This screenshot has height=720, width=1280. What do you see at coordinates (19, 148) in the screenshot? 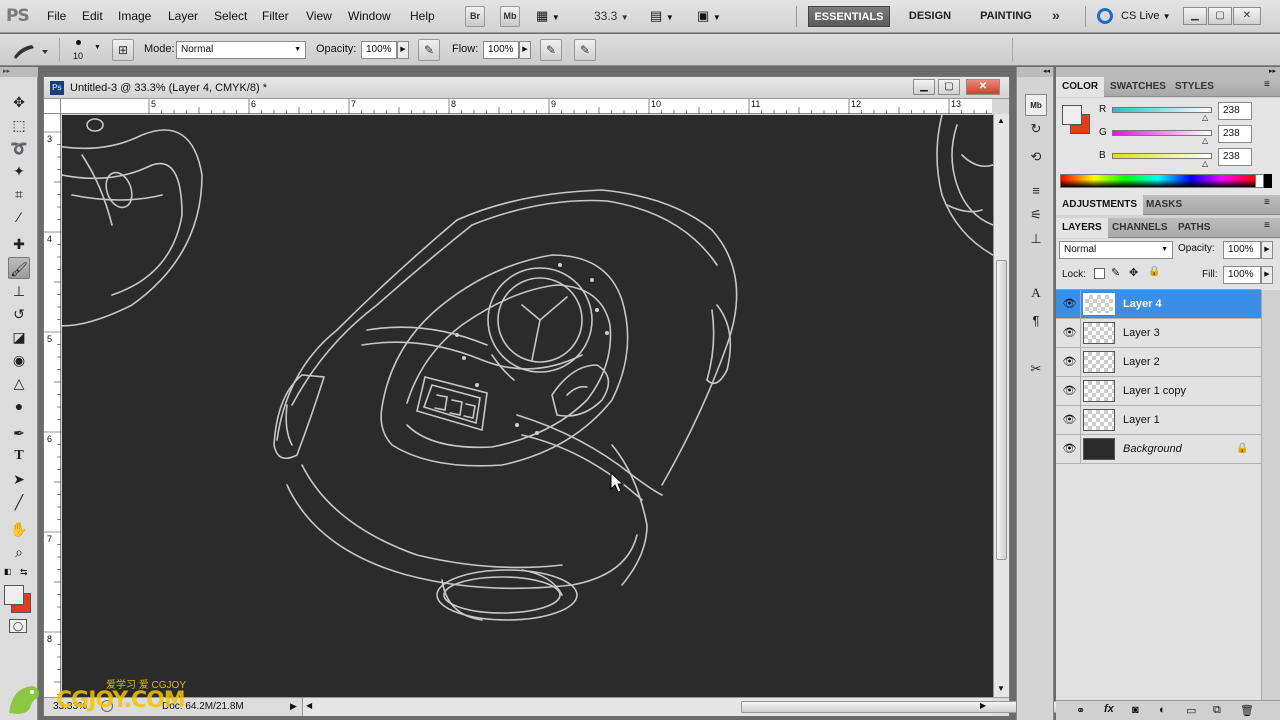
I see `lasso-tool-icon: ➰` at bounding box center [19, 148].